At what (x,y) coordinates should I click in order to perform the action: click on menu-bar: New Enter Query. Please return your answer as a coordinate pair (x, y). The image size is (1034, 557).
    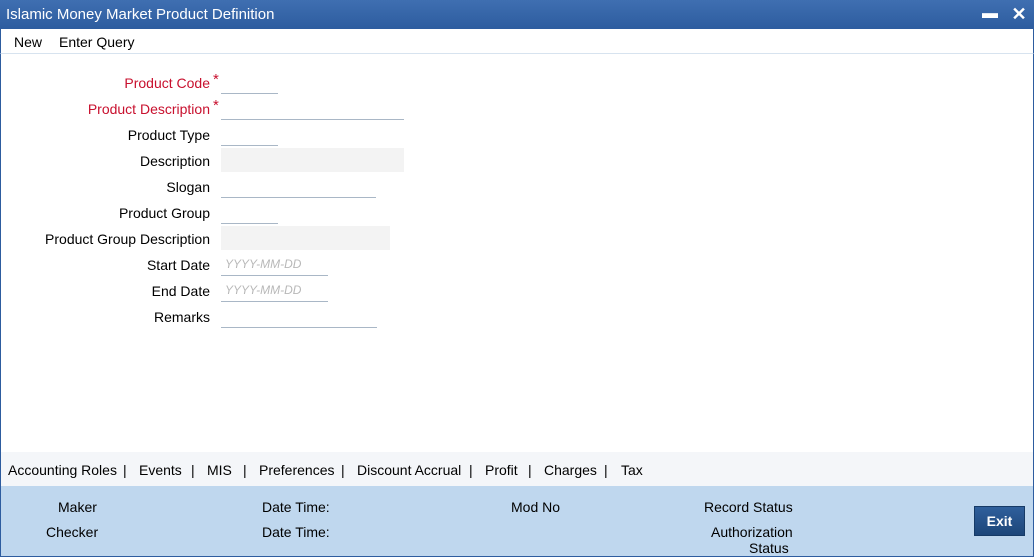
    Looking at the image, I should click on (517, 41).